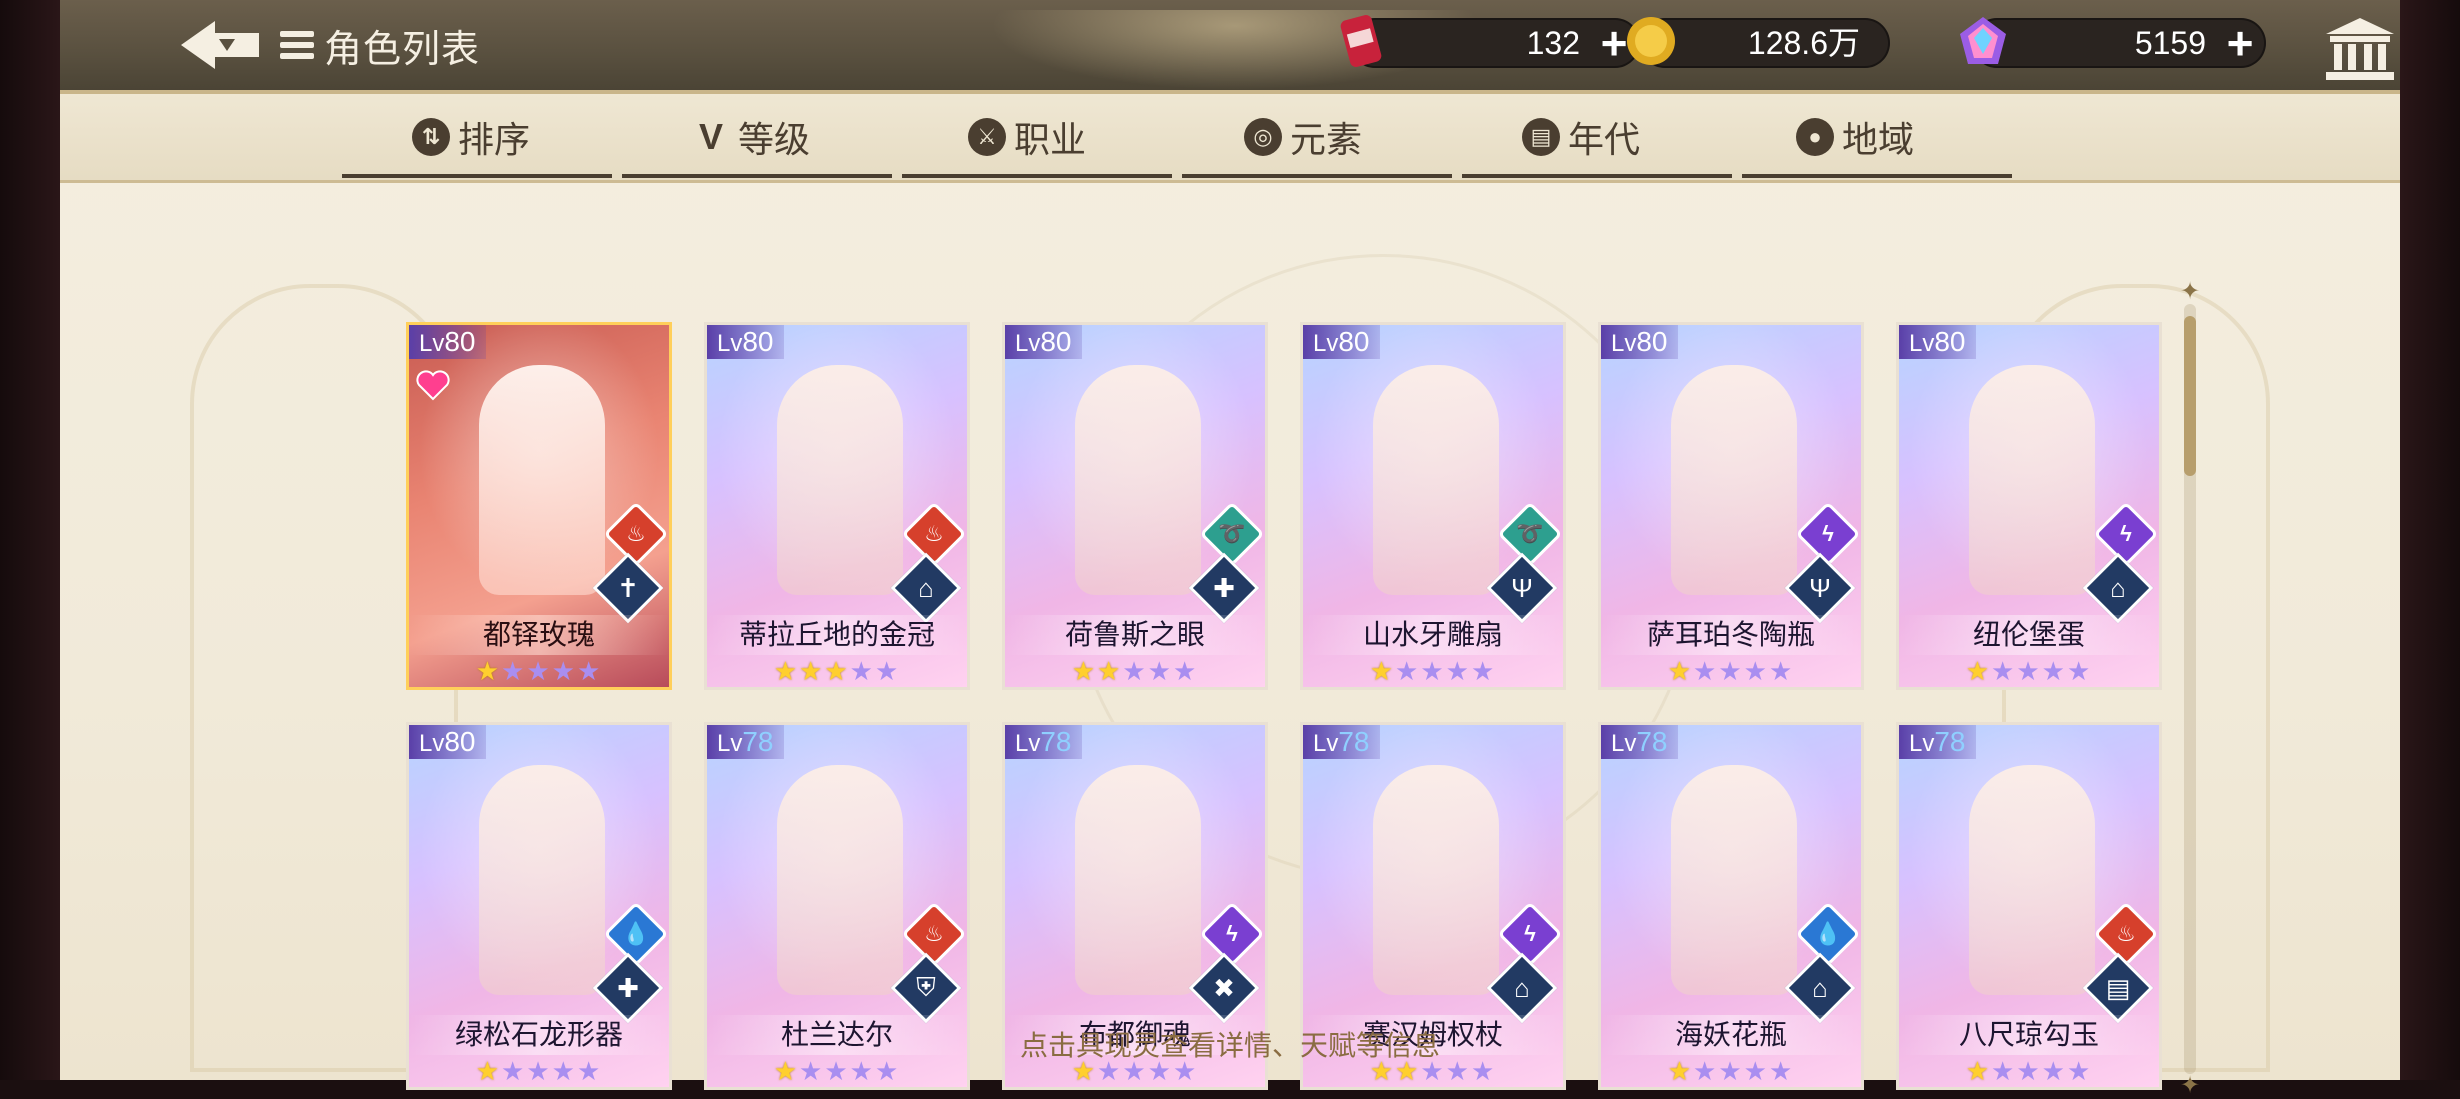 The image size is (2460, 1099). I want to click on tab-region: ● 地域, so click(1855, 137).